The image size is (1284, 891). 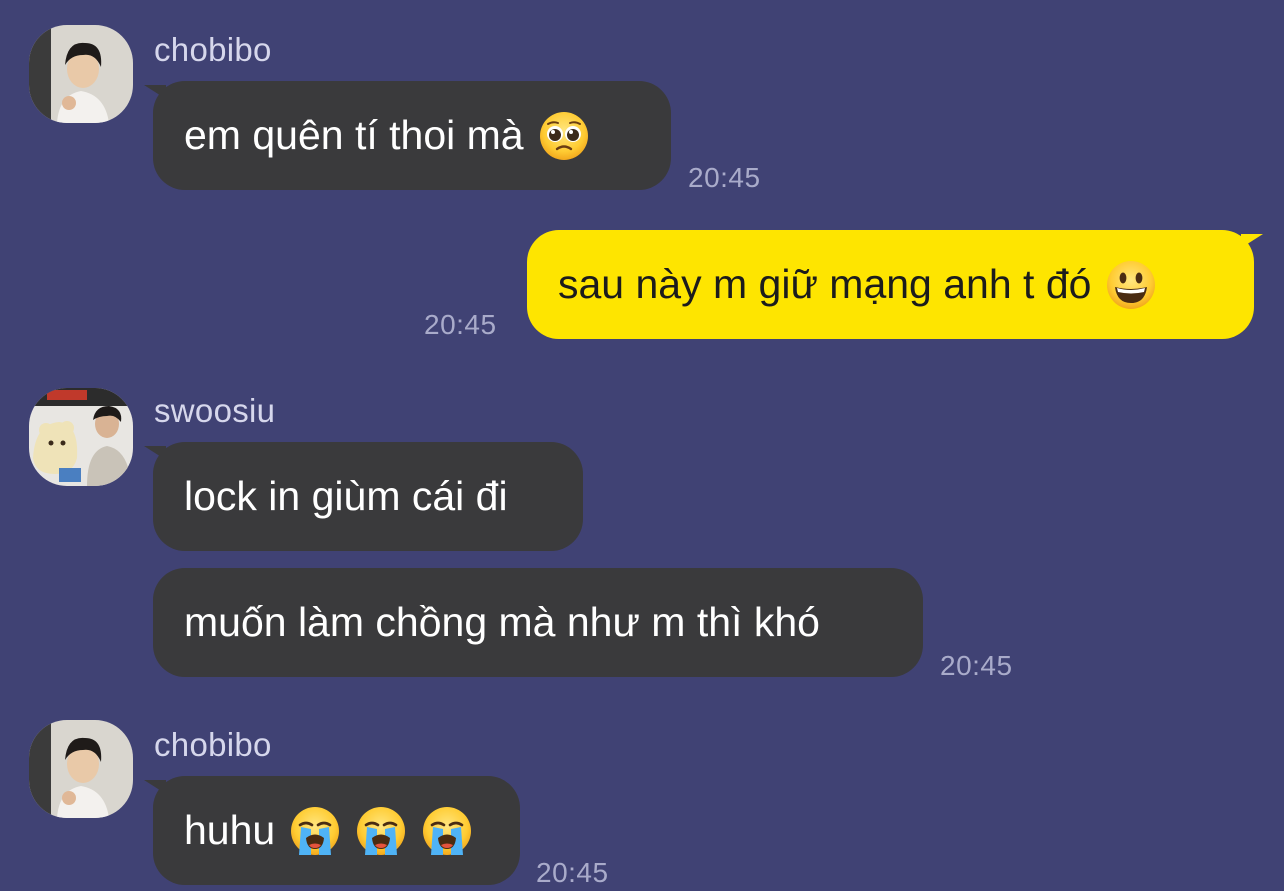 I want to click on message-text: lock in giùm cái đi, so click(x=346, y=496).